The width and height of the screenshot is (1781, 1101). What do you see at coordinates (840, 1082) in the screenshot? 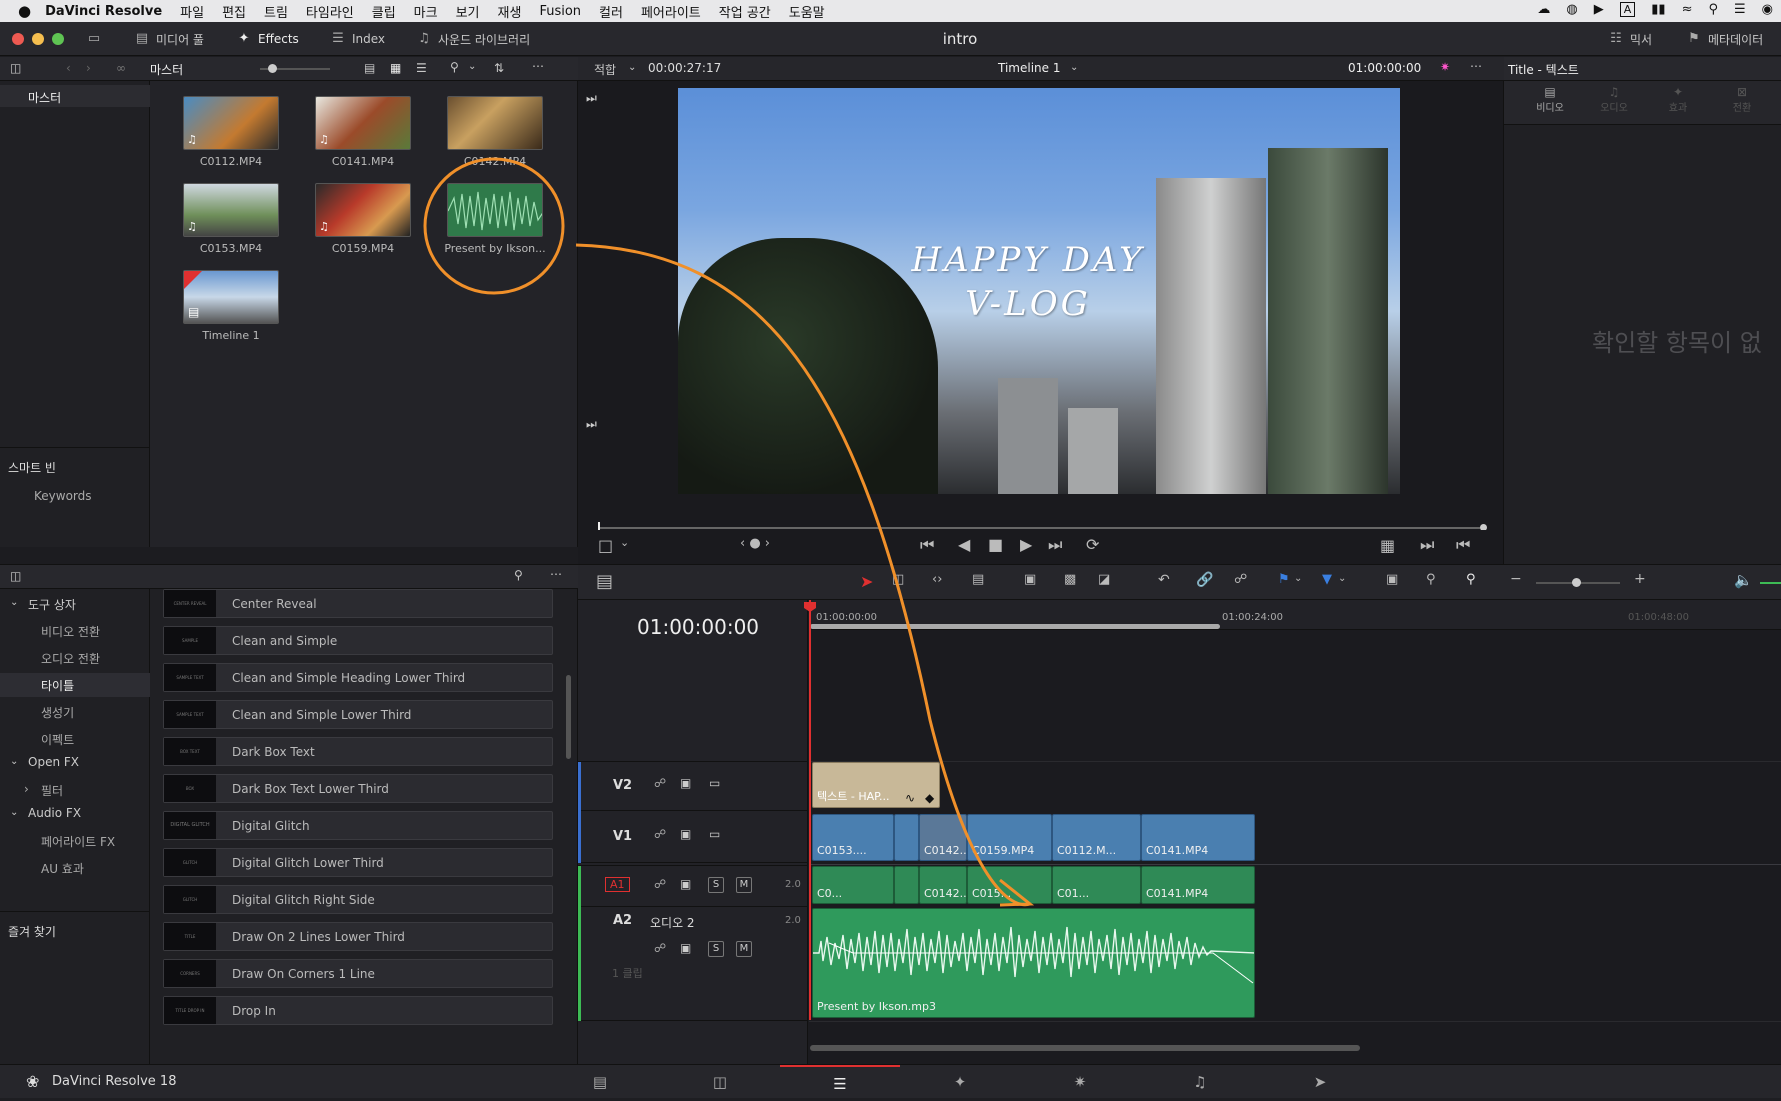
I see `page-tab-edit: ☰` at bounding box center [840, 1082].